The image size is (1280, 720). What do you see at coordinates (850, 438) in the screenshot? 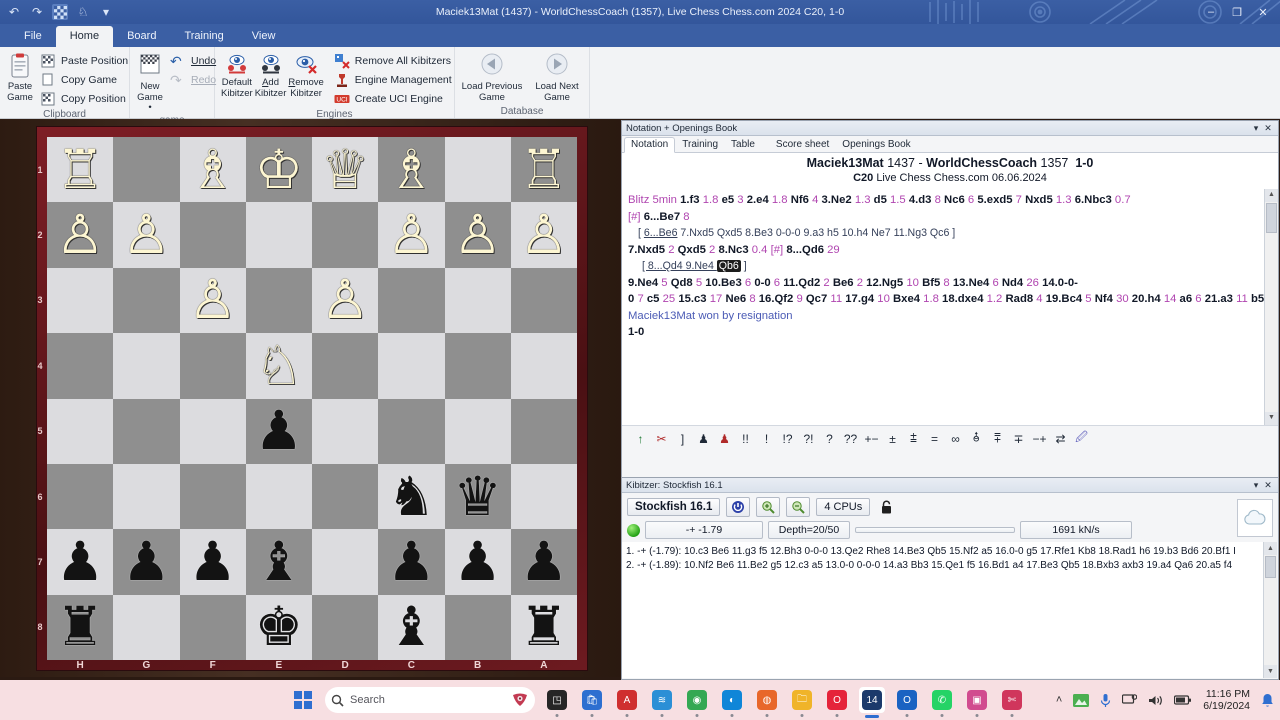
I see `blunder-icon: ??` at bounding box center [850, 438].